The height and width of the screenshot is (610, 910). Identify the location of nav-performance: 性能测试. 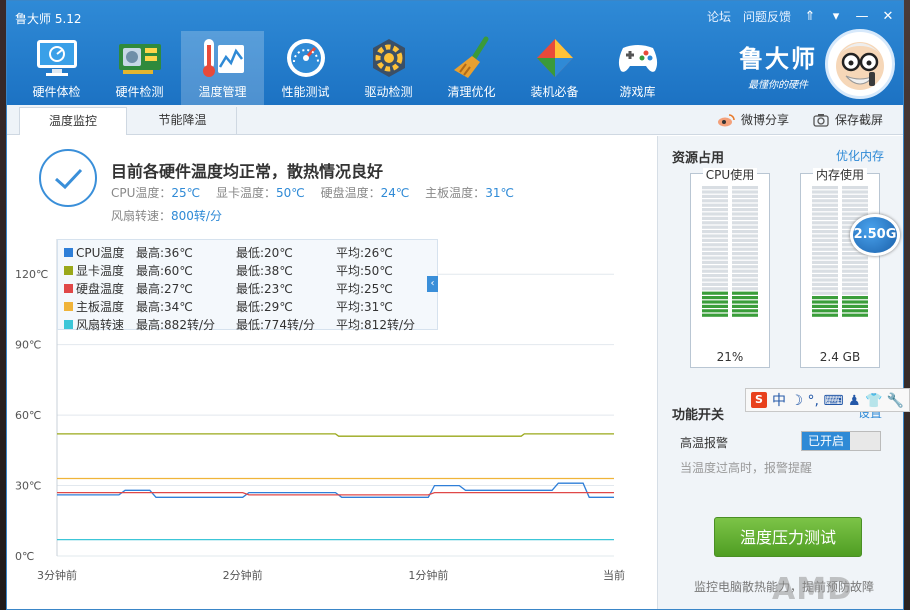
(305, 68).